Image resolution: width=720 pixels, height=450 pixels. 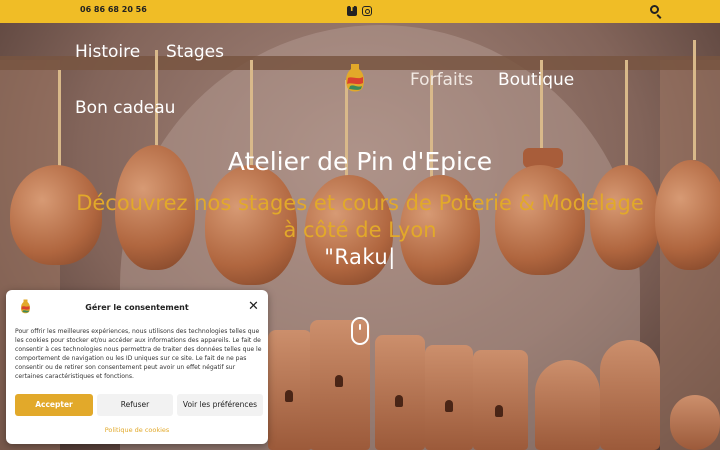 What do you see at coordinates (352, 10) in the screenshot?
I see `facebook-square-icon` at bounding box center [352, 10].